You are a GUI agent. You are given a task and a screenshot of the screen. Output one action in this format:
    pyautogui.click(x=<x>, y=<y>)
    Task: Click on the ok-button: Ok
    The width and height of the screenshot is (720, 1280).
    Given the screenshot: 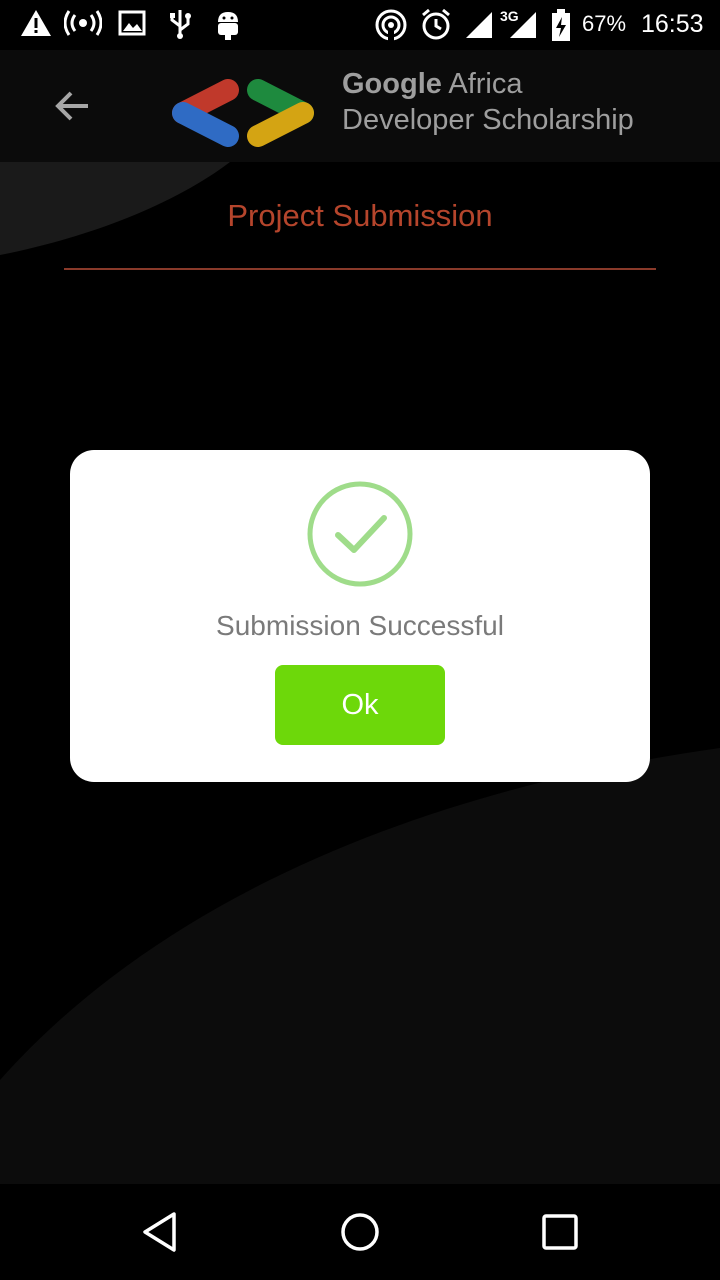 What is the action you would take?
    pyautogui.click(x=360, y=705)
    